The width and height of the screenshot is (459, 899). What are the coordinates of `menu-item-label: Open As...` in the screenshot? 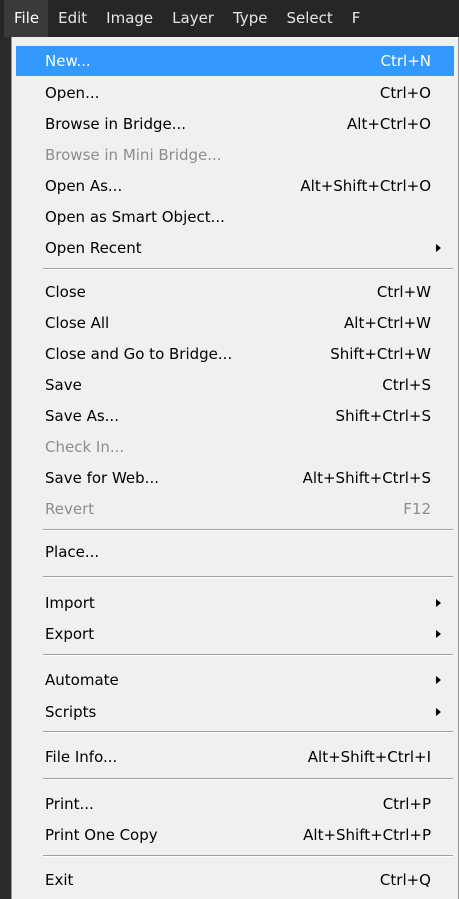 It's located at (84, 186).